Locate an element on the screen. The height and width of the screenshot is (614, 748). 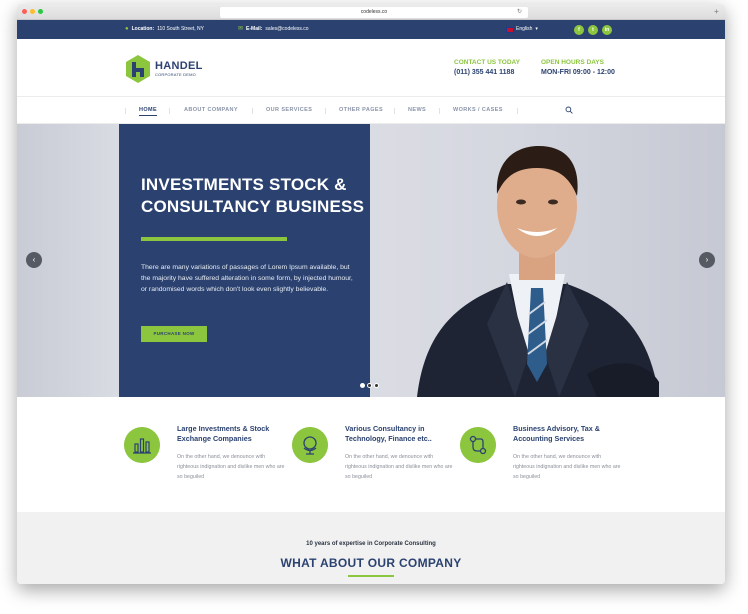
chart-icon is located at coordinates (142, 445).